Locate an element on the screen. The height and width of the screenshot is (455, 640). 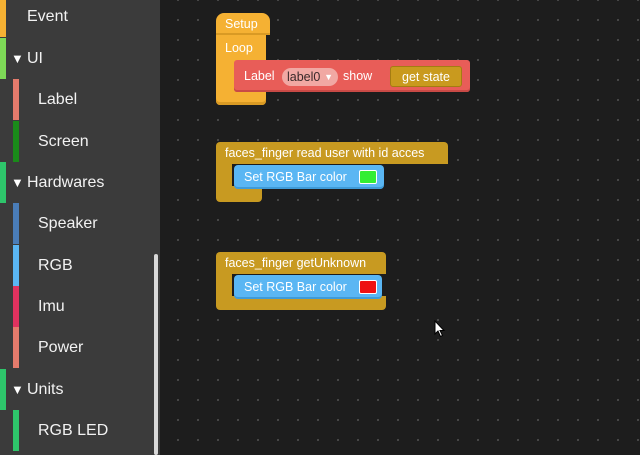
faces-get-unknown-block: faces_finger getUnknown is located at coordinates (301, 263).